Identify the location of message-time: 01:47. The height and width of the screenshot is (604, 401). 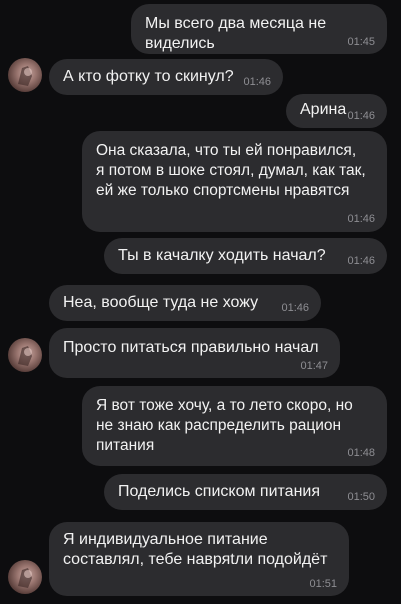
(314, 366).